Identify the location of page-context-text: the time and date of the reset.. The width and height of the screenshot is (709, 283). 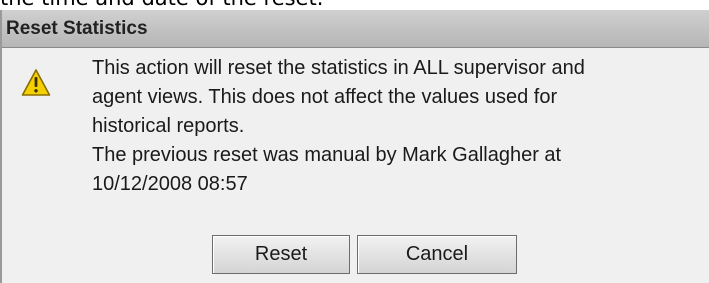
(161, 5).